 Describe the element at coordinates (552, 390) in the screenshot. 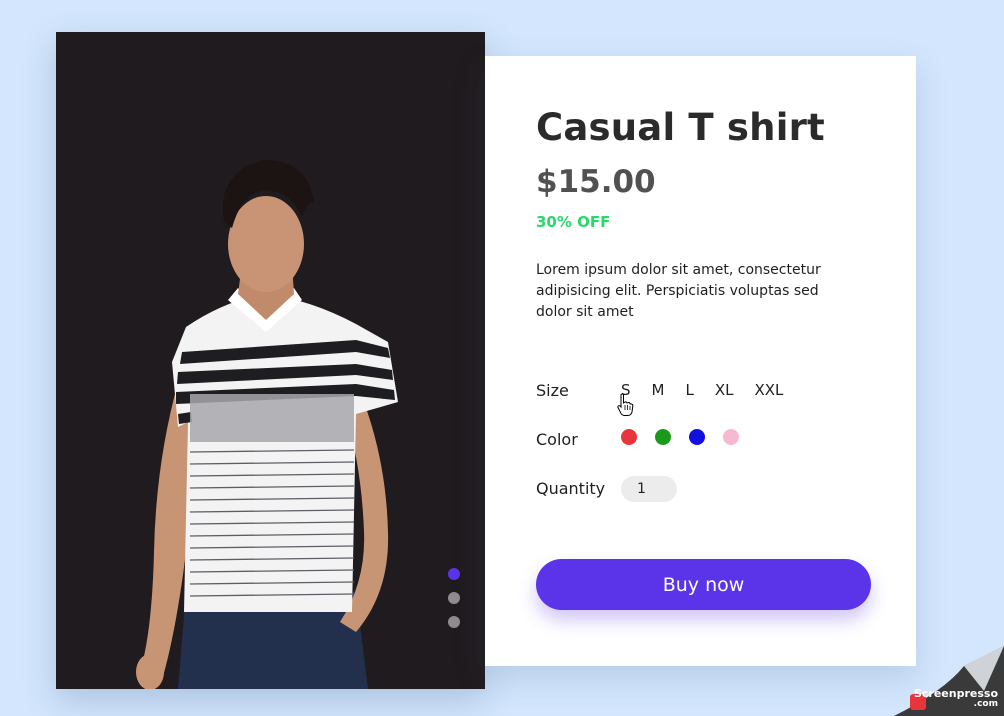

I see `size-label: Size` at that location.